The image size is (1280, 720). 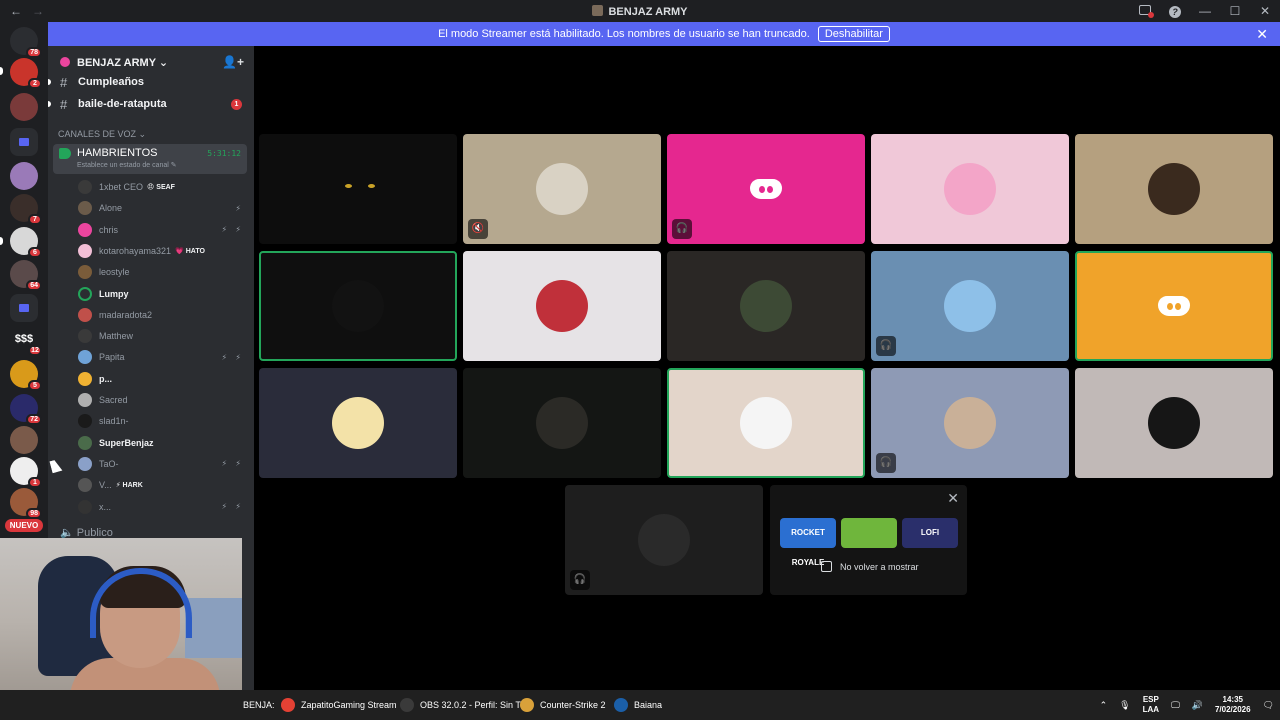 What do you see at coordinates (1235, 11) in the screenshot?
I see `maximize-button: ☐` at bounding box center [1235, 11].